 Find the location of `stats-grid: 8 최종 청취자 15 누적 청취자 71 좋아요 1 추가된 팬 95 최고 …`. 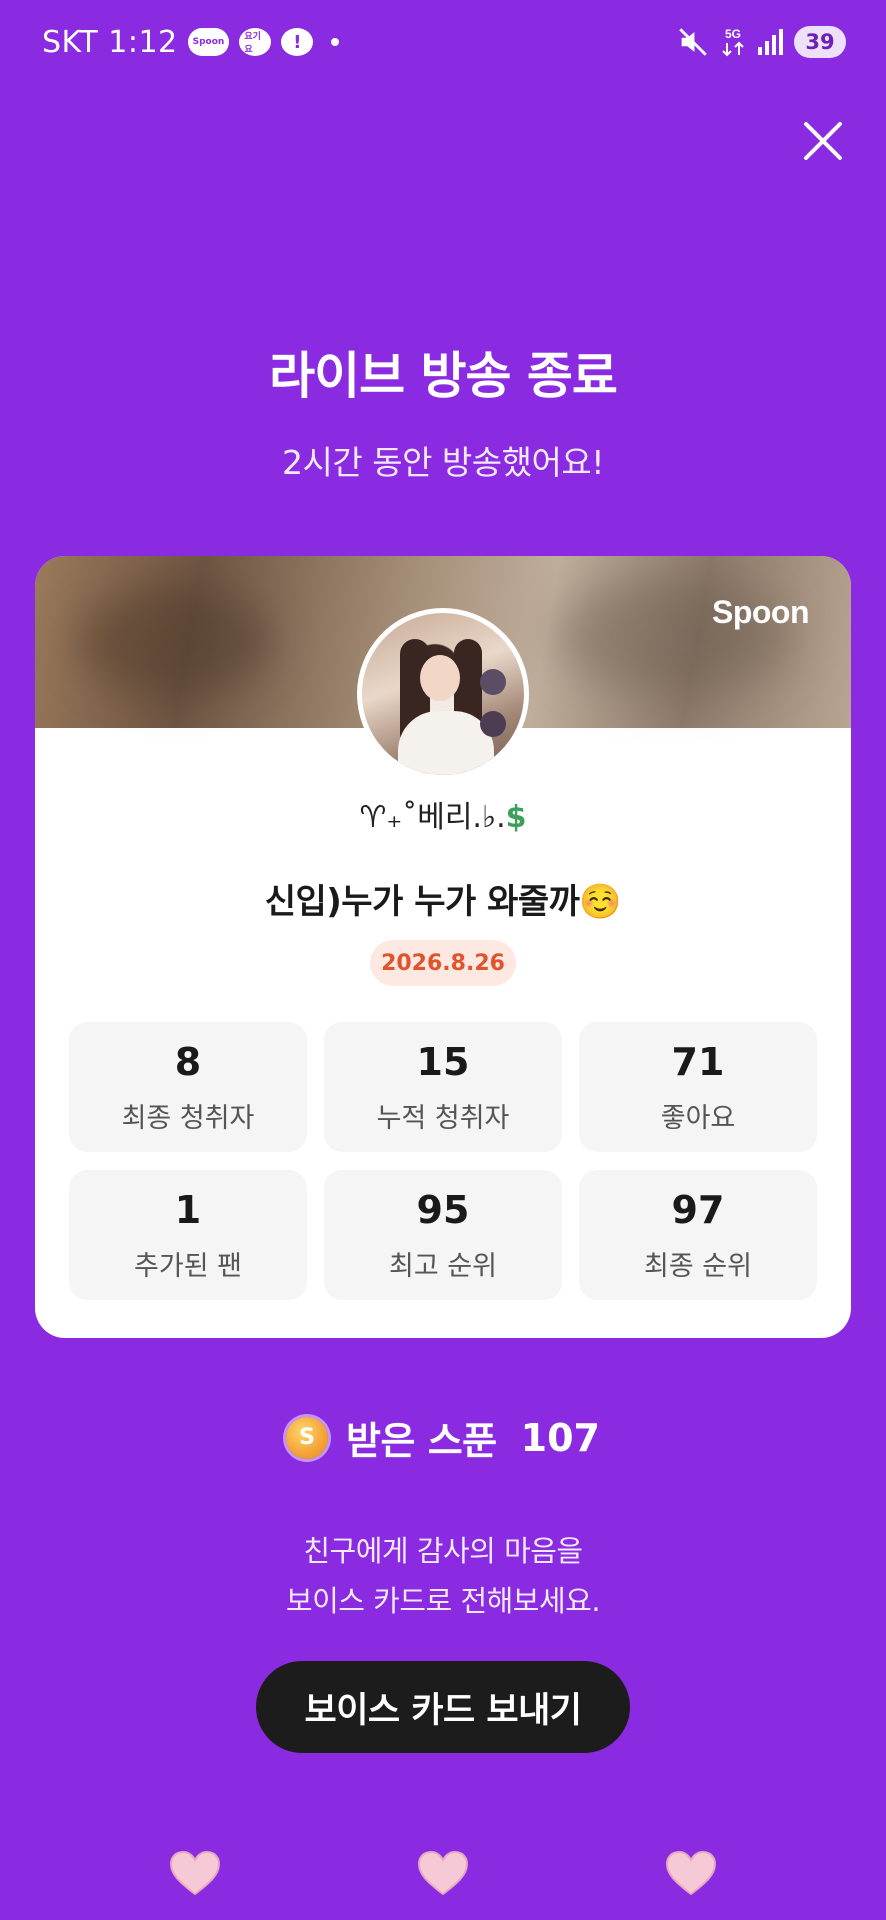

stats-grid: 8 최종 청취자 15 누적 청취자 71 좋아요 1 추가된 팬 95 최고 … is located at coordinates (443, 1161).